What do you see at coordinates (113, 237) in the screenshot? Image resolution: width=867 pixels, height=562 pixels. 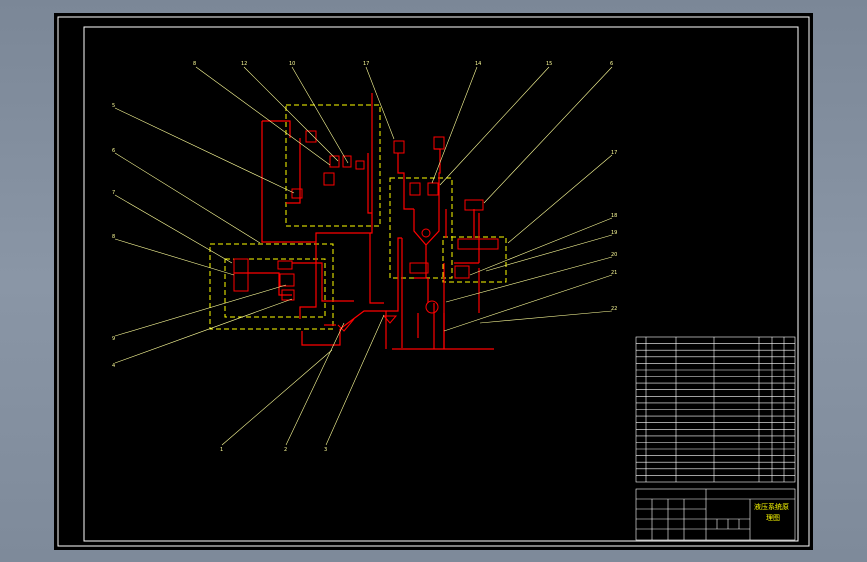 I see `callout-left-4: 8` at bounding box center [113, 237].